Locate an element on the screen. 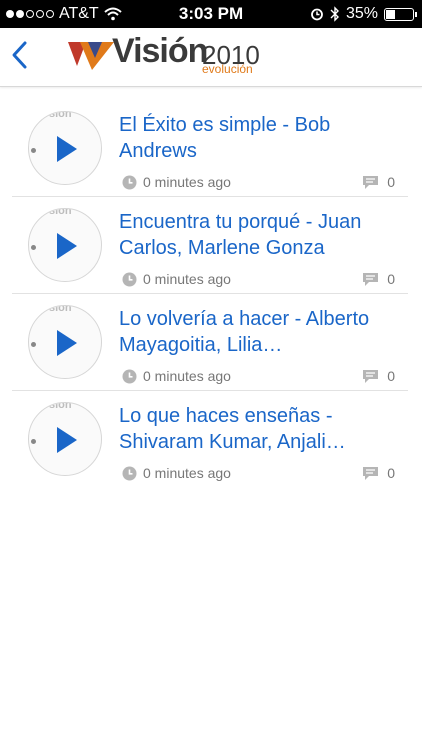 This screenshot has height=750, width=422. back-chevron-icon is located at coordinates (20, 55).